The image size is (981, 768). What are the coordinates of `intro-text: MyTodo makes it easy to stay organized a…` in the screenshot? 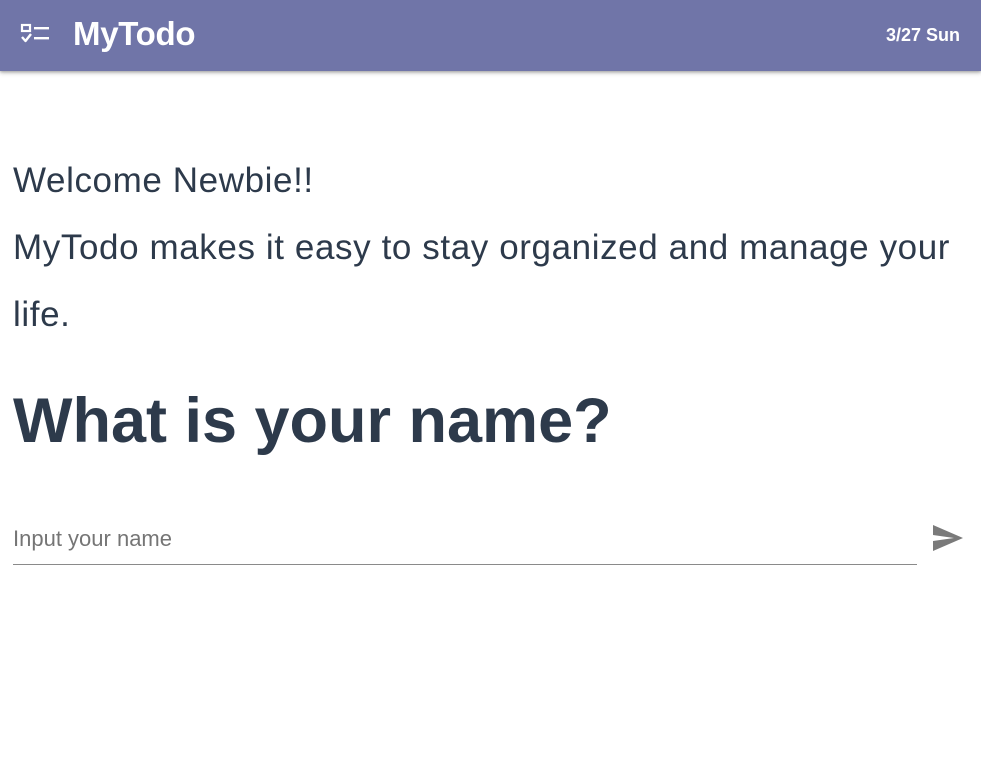 It's located at (482, 281).